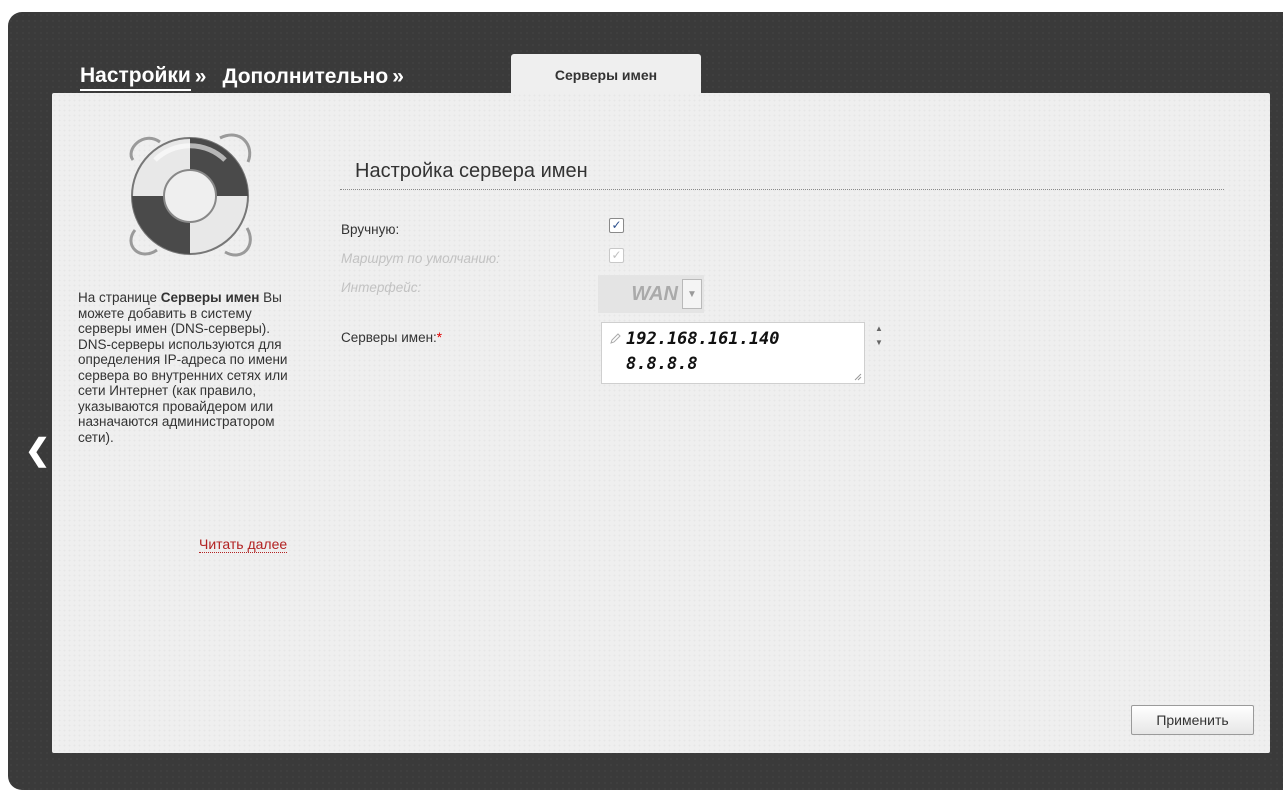 This screenshot has height=794, width=1283. I want to click on breadcrumb-advanced: Дополнительно, so click(305, 77).